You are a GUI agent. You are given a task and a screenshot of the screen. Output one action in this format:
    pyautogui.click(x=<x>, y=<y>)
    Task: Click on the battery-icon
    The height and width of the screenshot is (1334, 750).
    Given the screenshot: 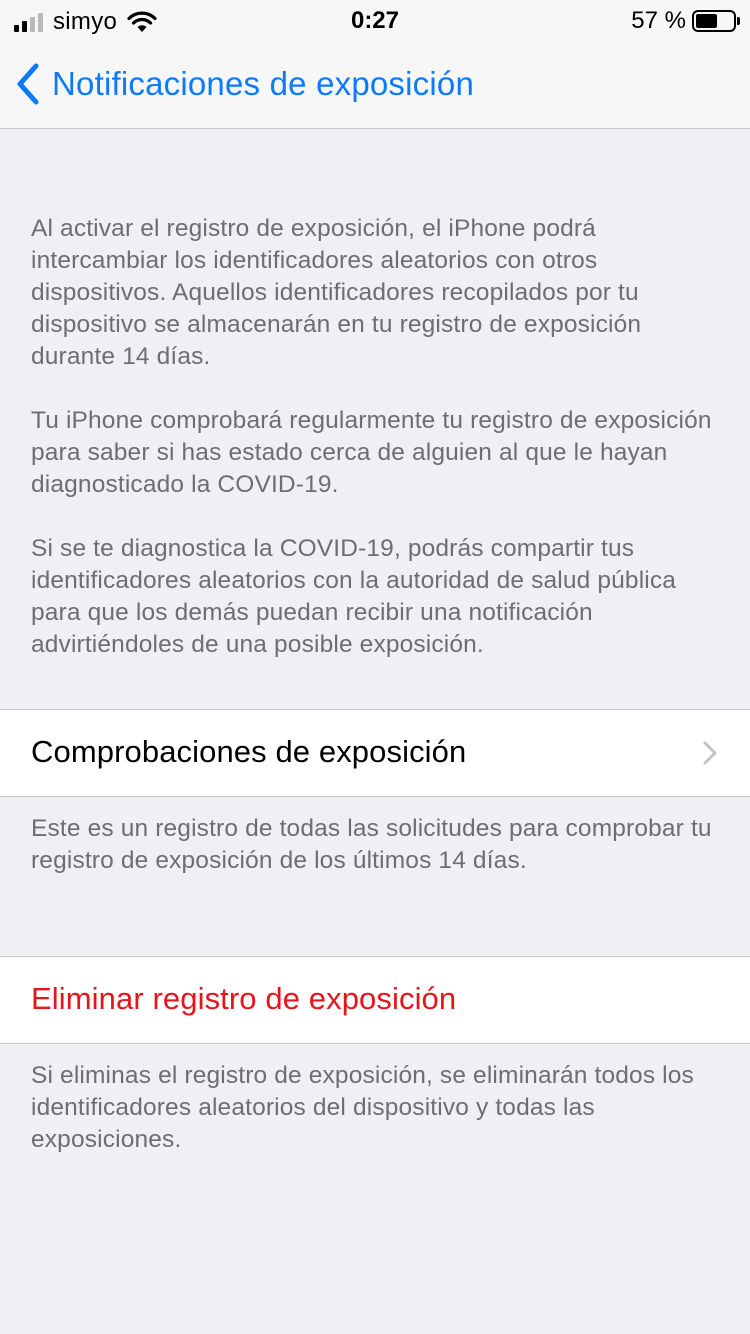 What is the action you would take?
    pyautogui.click(x=716, y=21)
    